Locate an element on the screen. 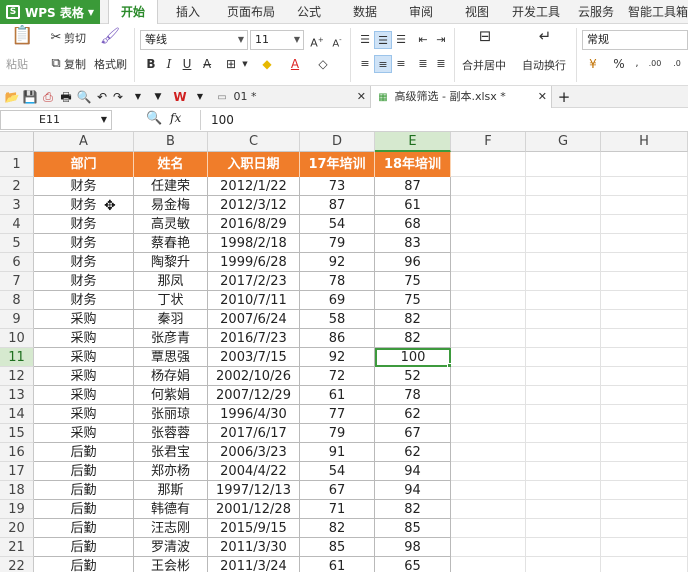 This screenshot has height=572, width=688. column-header-h: H is located at coordinates (644, 142).